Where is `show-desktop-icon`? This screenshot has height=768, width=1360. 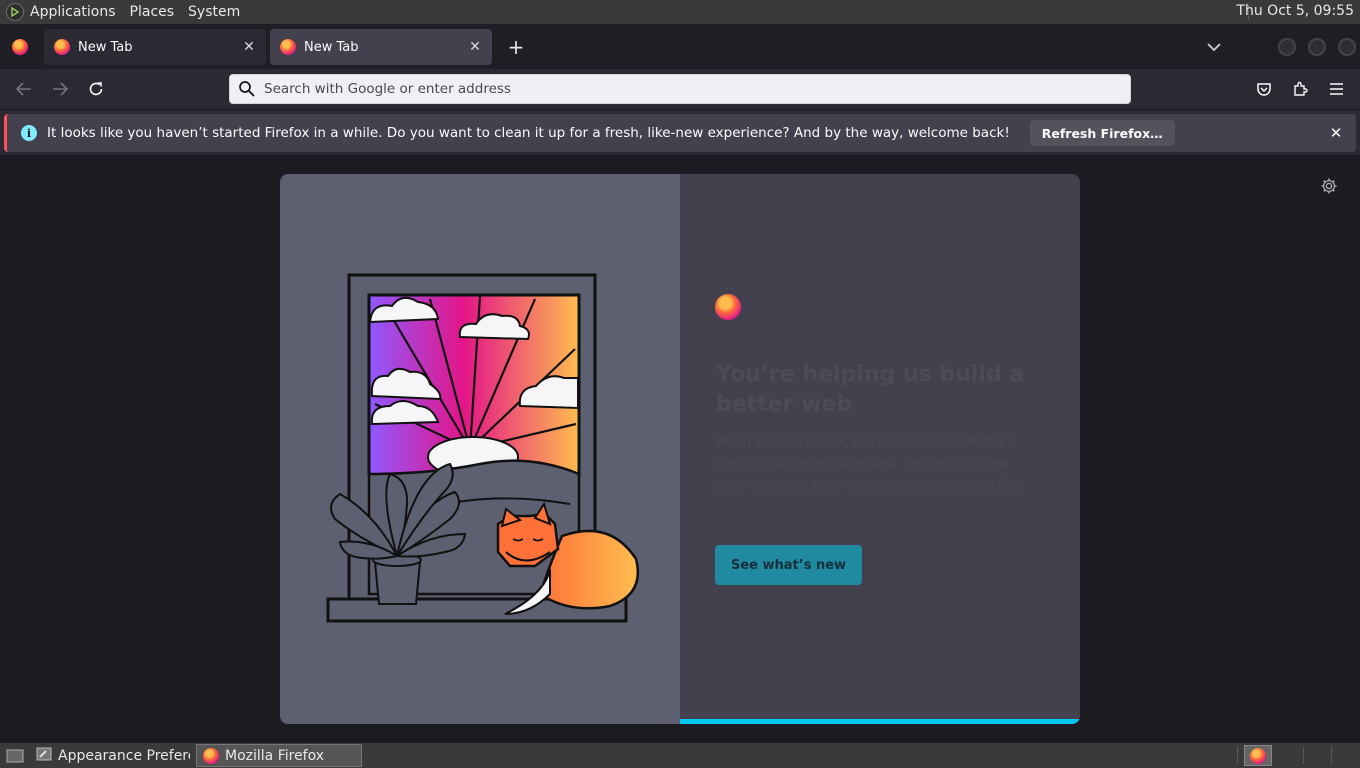
show-desktop-icon is located at coordinates (15, 755).